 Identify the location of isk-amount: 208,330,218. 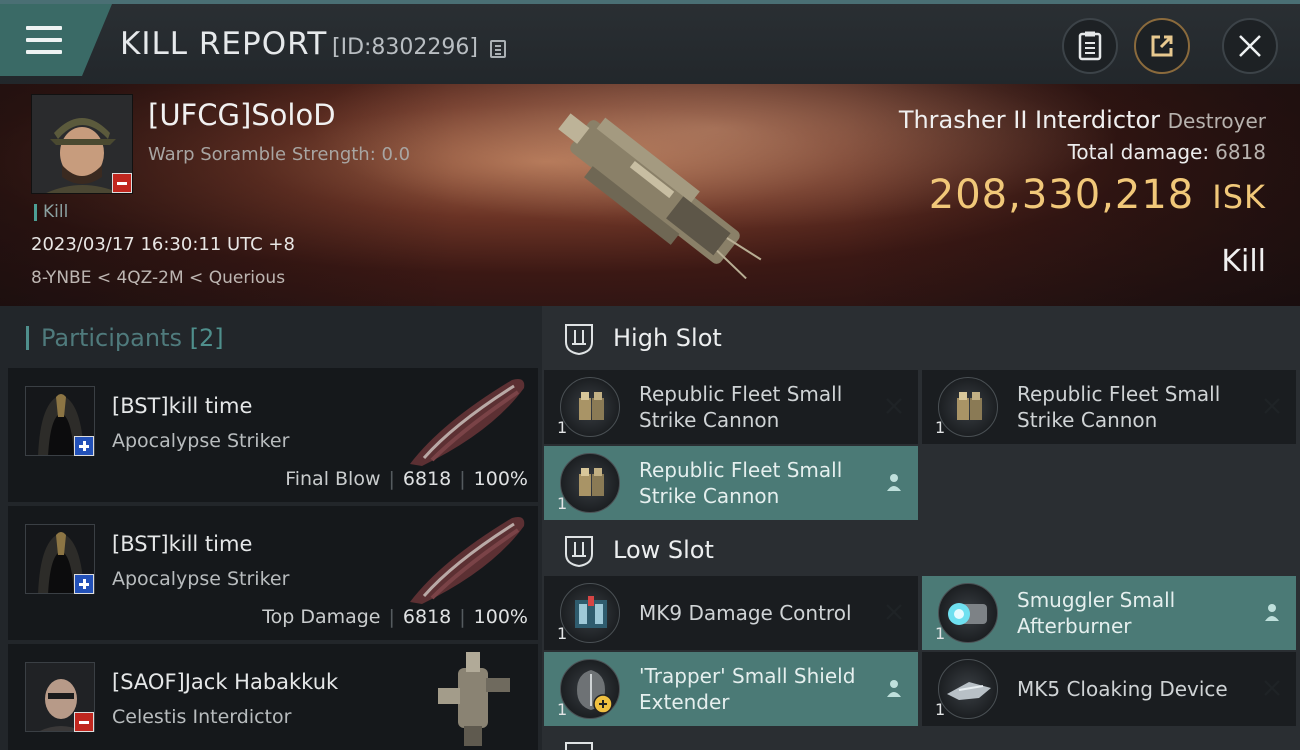
(1061, 195).